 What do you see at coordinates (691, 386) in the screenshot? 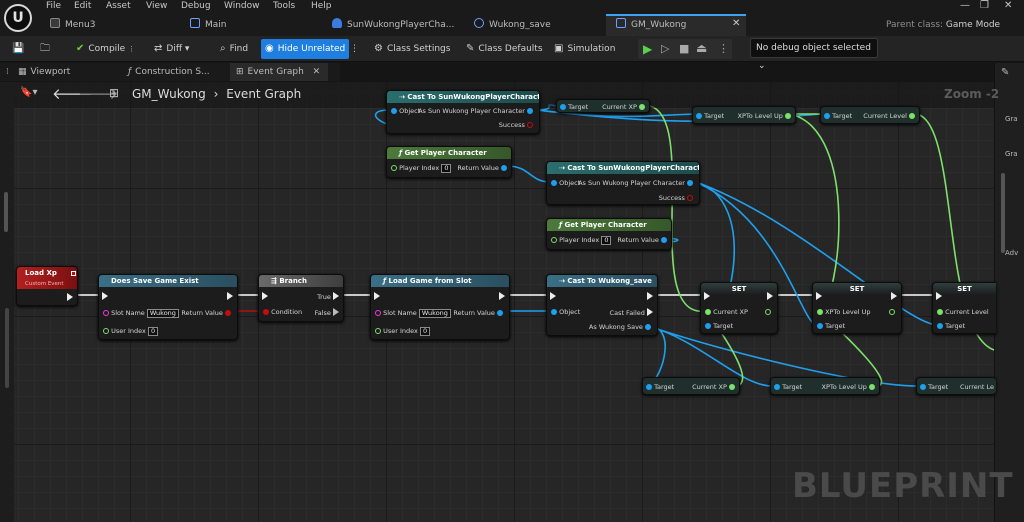
I see `node-get-current-xp-bottom: Target Current XP` at bounding box center [691, 386].